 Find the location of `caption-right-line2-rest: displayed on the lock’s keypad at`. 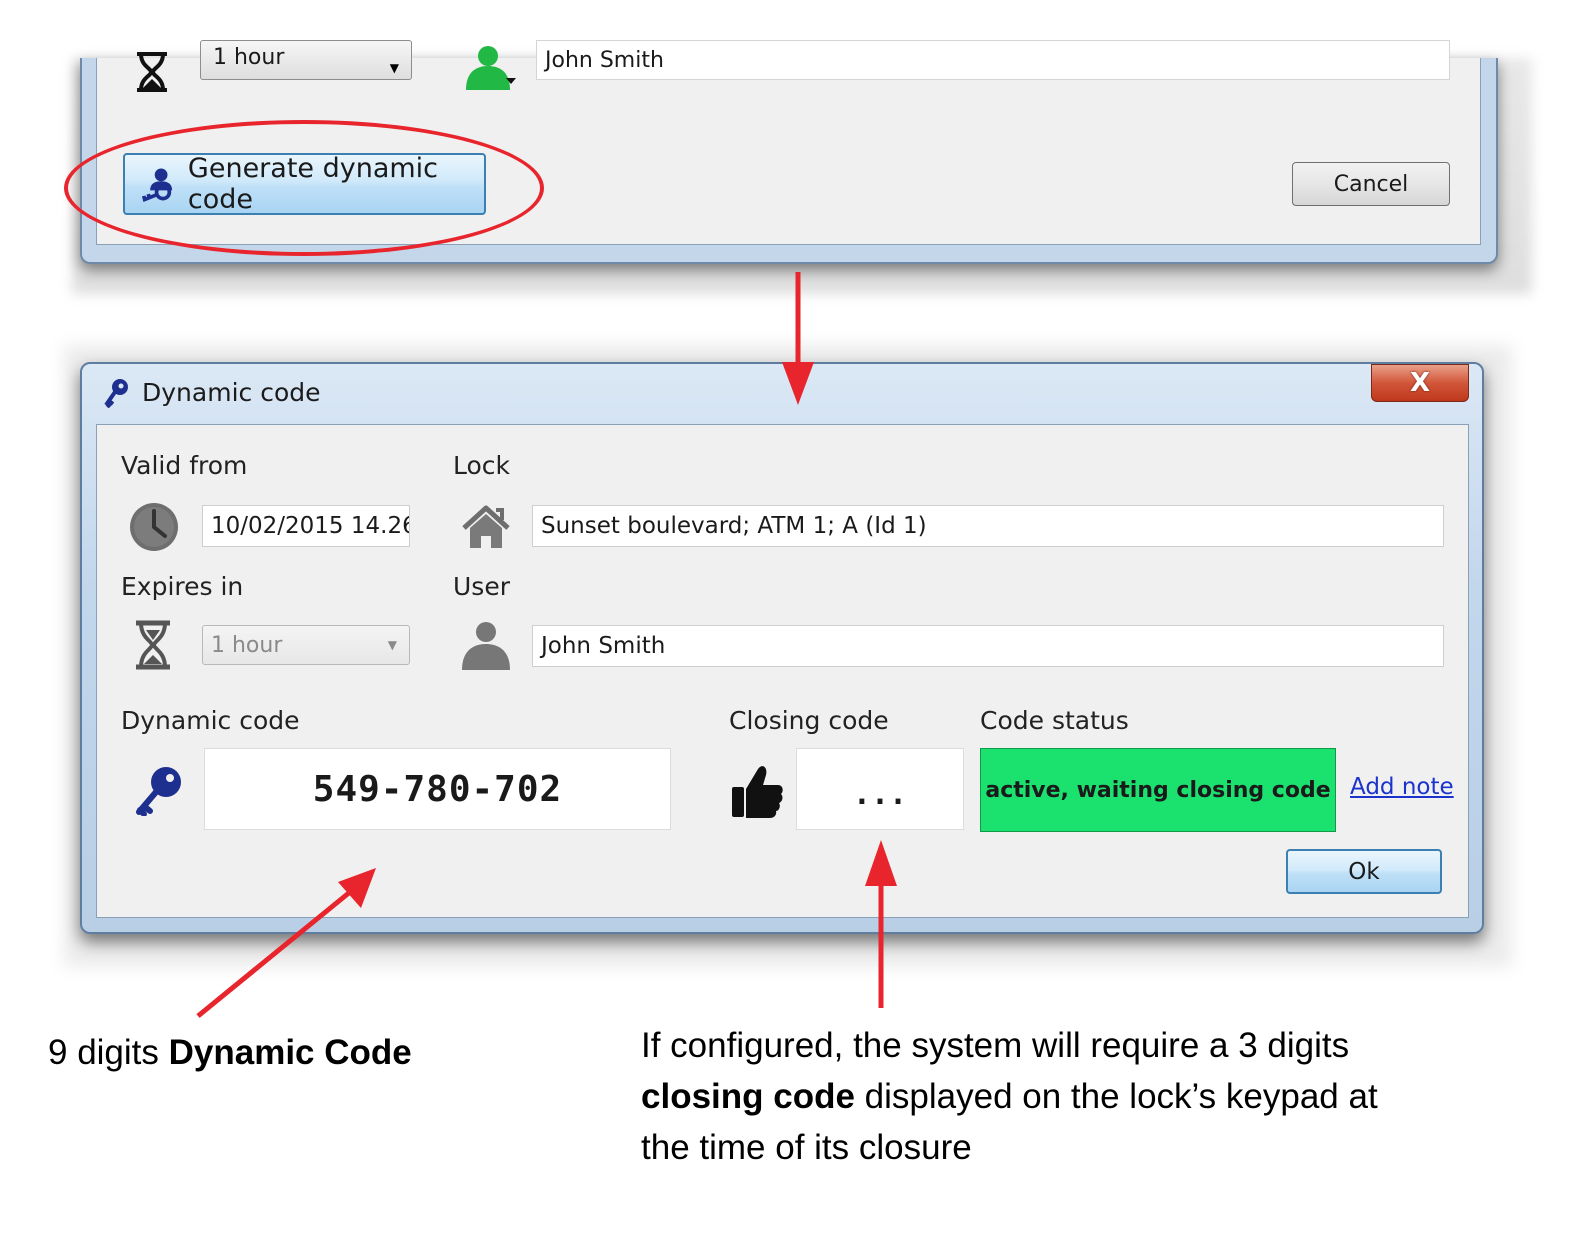

caption-right-line2-rest: displayed on the lock’s keypad at is located at coordinates (1116, 1096).